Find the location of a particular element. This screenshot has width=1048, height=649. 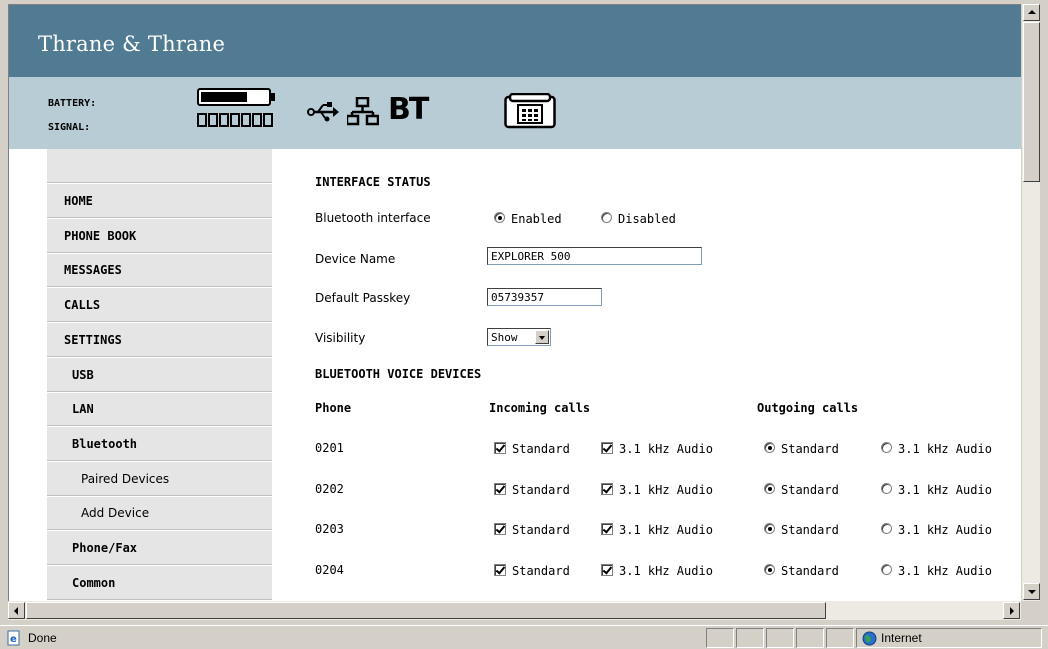

bluetooth-disabled-radio is located at coordinates (606, 217).